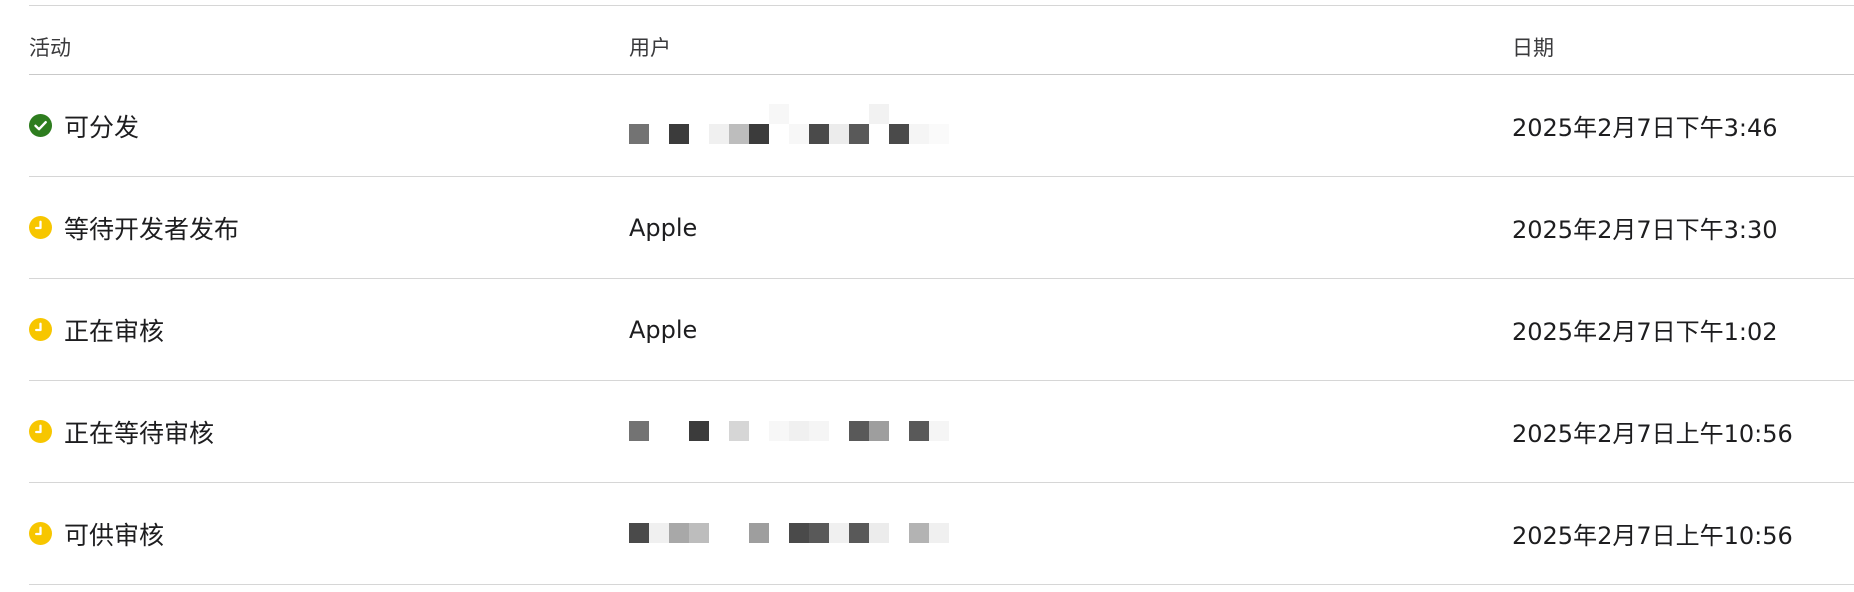  I want to click on activity-cell: 可分发, so click(84, 125).